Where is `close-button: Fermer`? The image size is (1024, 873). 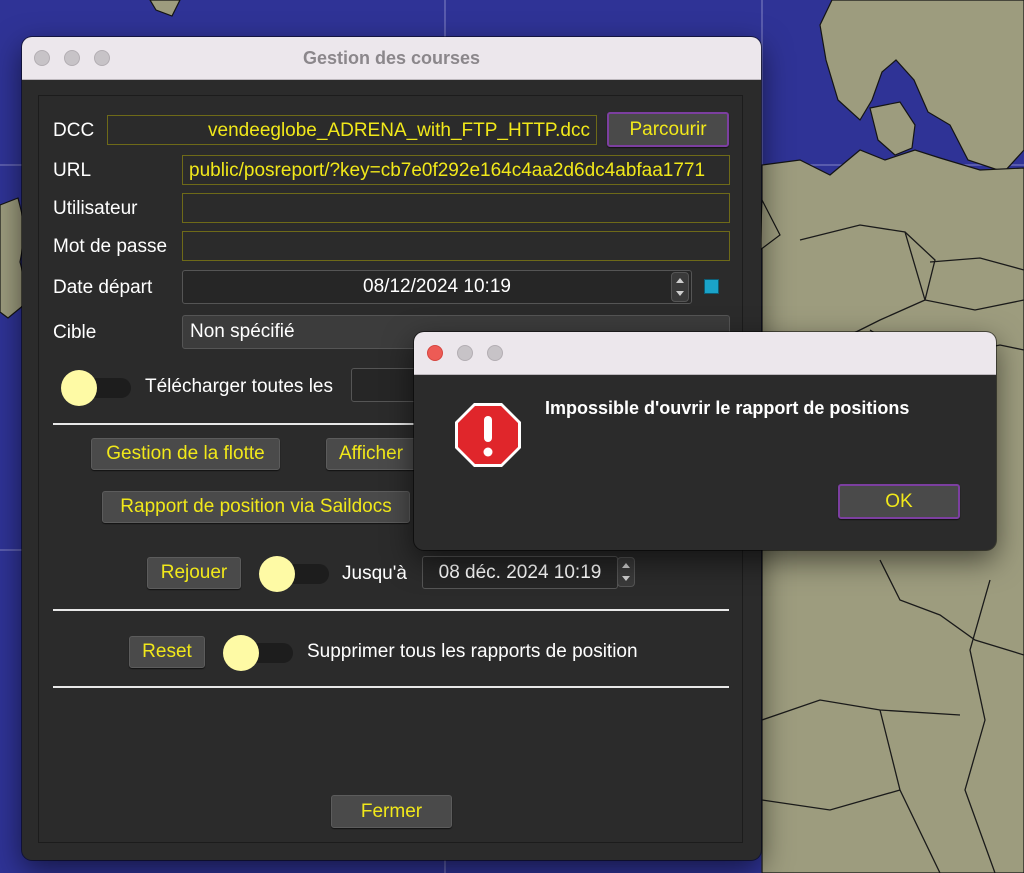
close-button: Fermer is located at coordinates (391, 811).